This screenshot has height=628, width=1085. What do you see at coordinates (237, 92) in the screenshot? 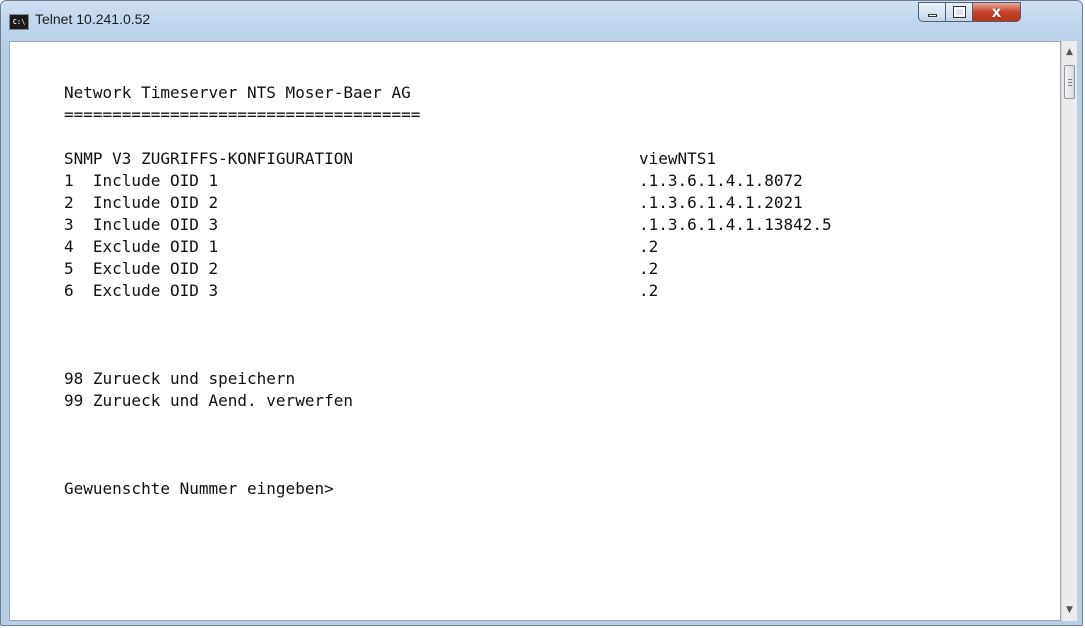
I see `header-line: Network Timeserver NTS Moser-Baer AG` at bounding box center [237, 92].